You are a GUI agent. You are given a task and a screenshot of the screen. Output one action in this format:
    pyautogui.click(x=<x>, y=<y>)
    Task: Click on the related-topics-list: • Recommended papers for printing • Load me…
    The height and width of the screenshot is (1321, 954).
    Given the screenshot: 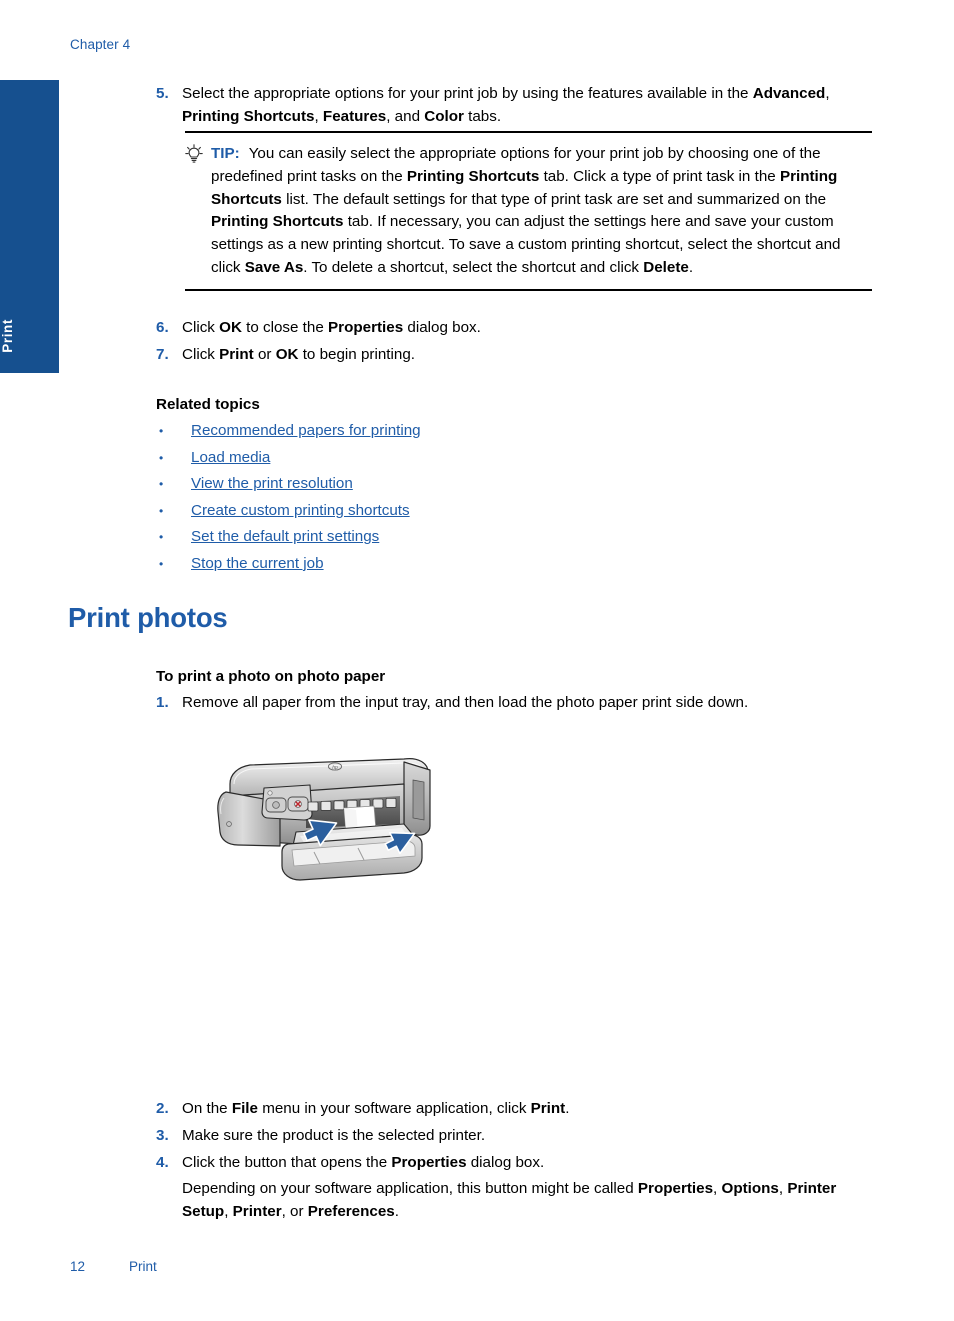 What is the action you would take?
    pyautogui.click(x=456, y=501)
    